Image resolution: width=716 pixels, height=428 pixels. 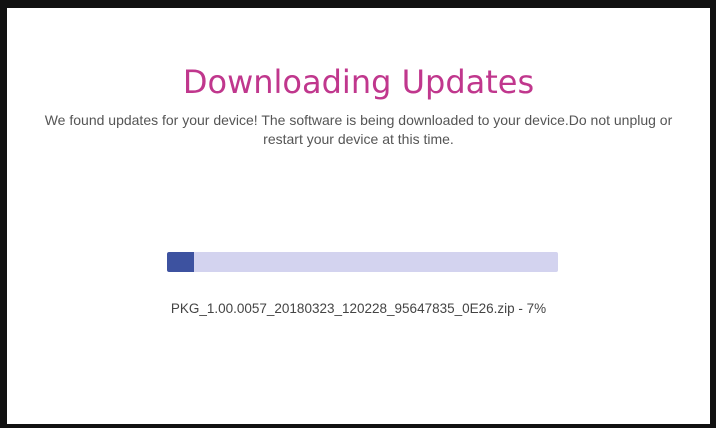 What do you see at coordinates (181, 262) in the screenshot?
I see `download-progress-fill` at bounding box center [181, 262].